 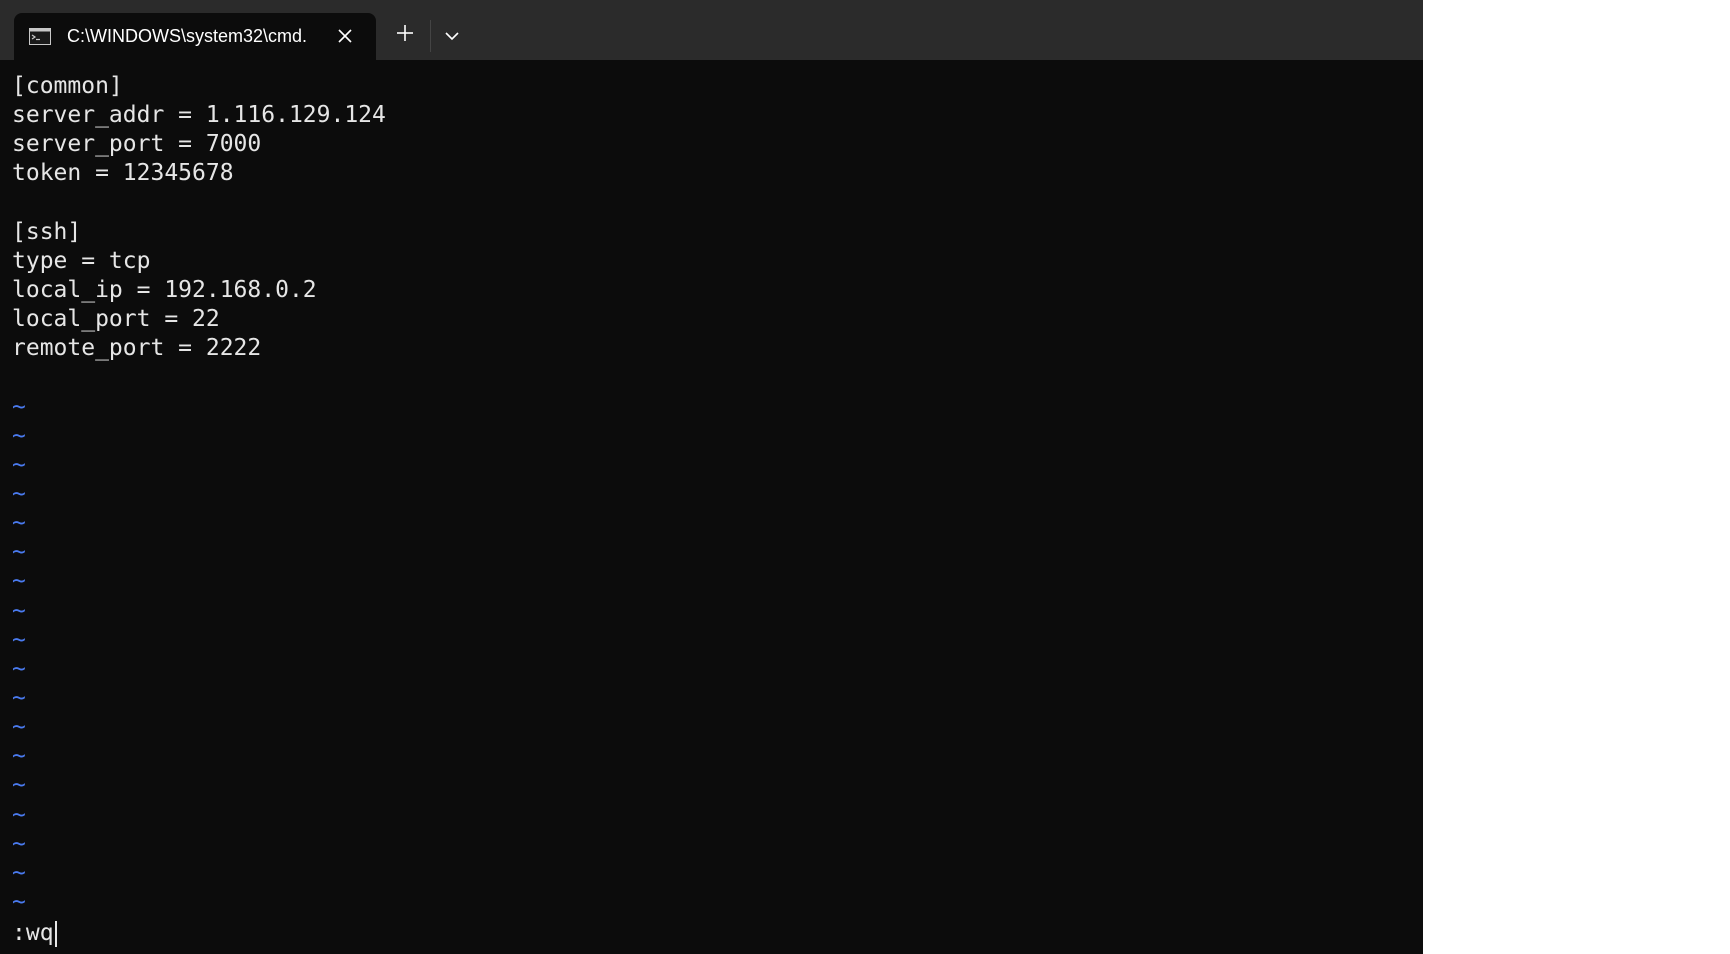 I want to click on command-line: :wq, so click(x=34, y=933).